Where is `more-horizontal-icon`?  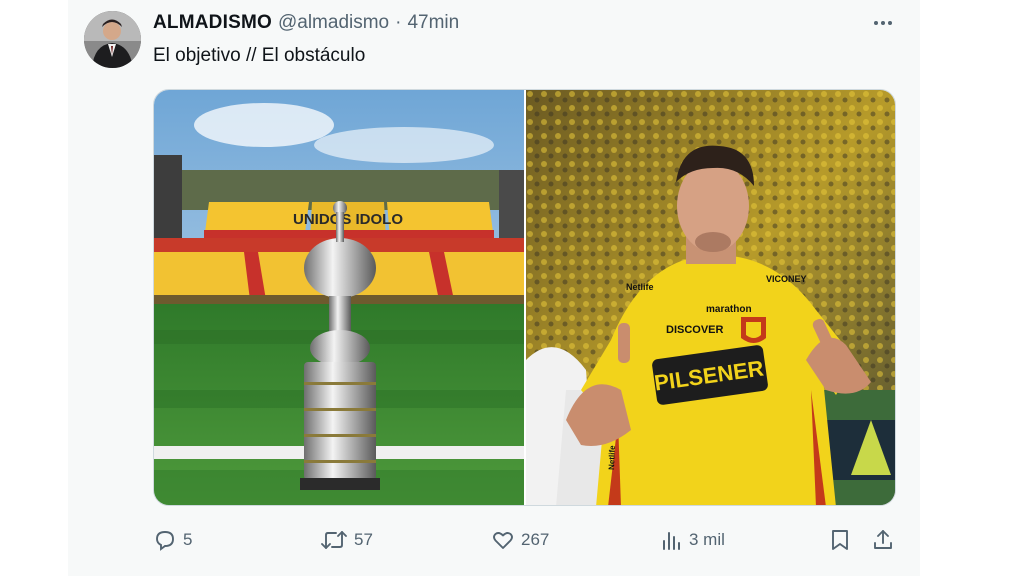 more-horizontal-icon is located at coordinates (883, 23).